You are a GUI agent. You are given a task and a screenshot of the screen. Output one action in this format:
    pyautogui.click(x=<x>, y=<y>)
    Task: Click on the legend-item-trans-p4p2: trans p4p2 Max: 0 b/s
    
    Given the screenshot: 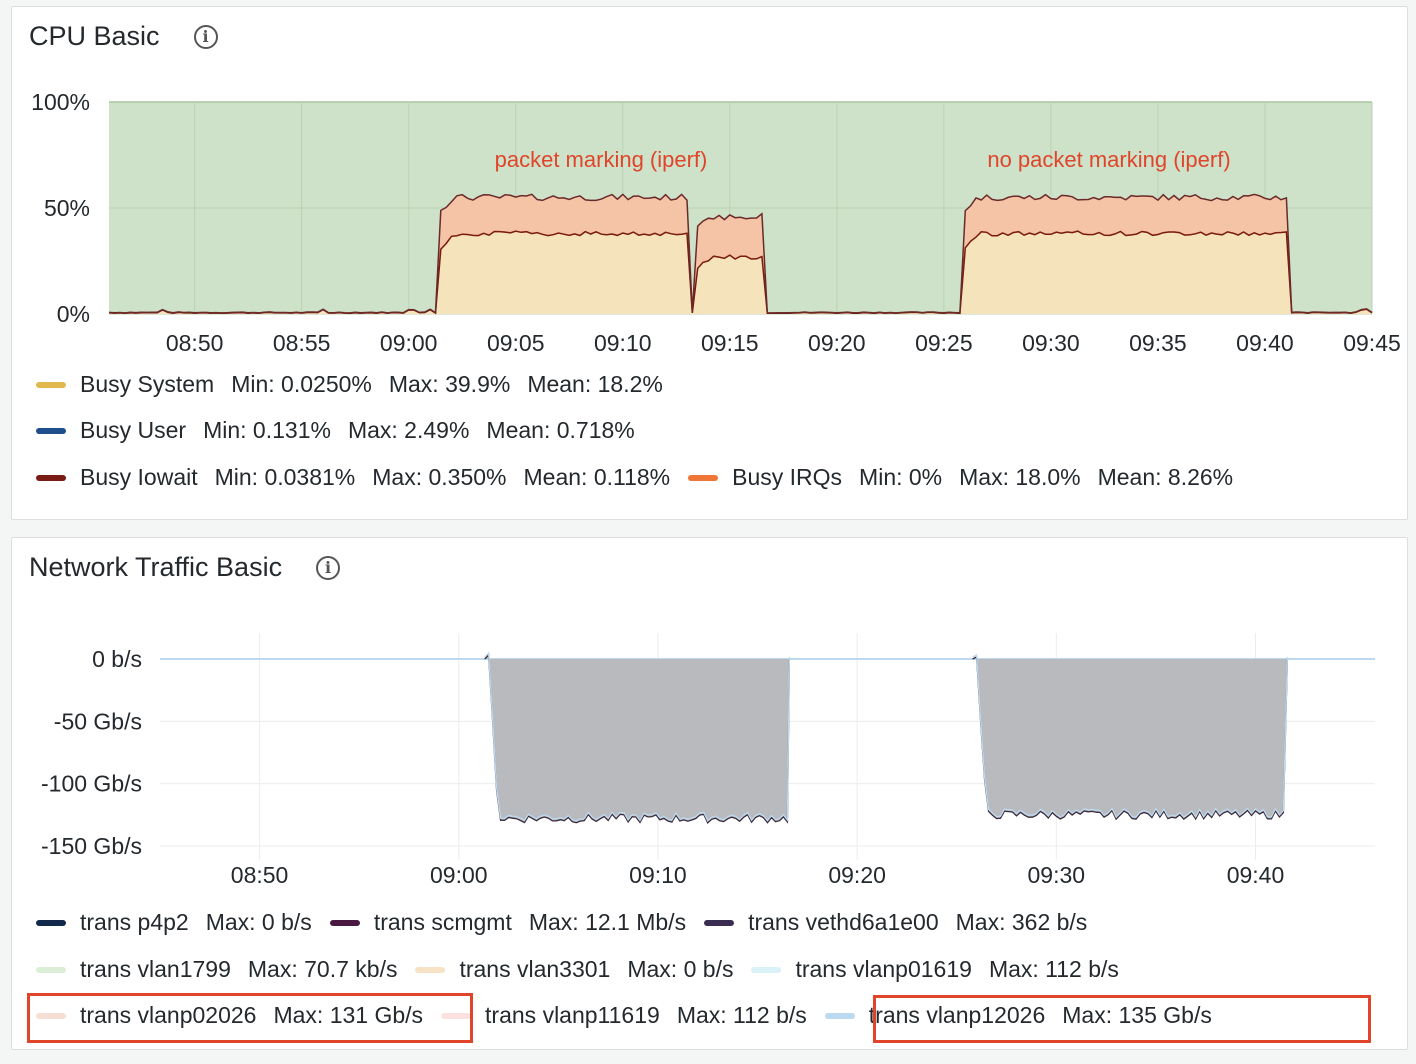 What is the action you would take?
    pyautogui.click(x=174, y=922)
    